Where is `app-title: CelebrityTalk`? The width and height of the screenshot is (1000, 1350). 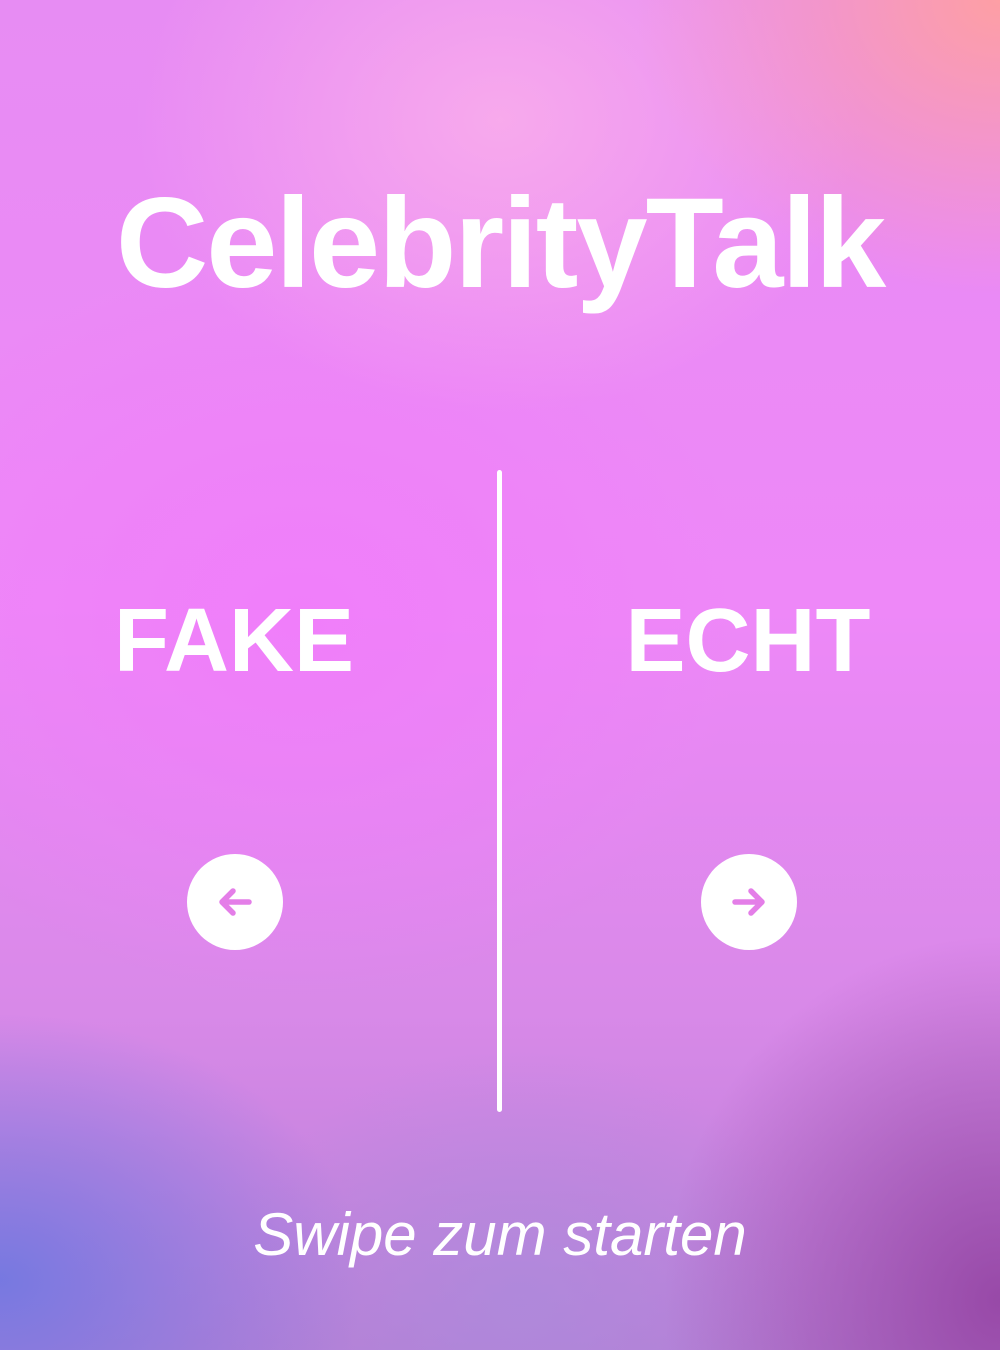
app-title: CelebrityTalk is located at coordinates (500, 243).